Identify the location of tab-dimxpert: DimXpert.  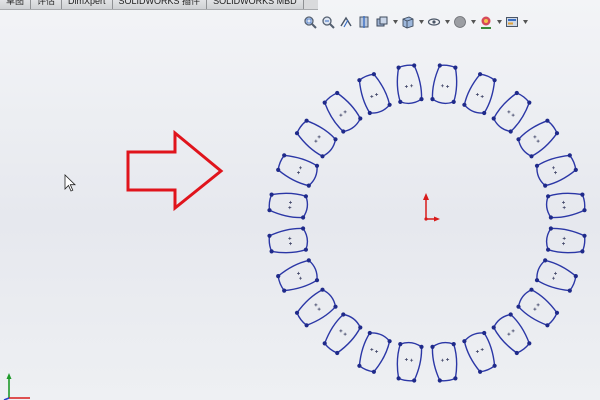
(87, 4).